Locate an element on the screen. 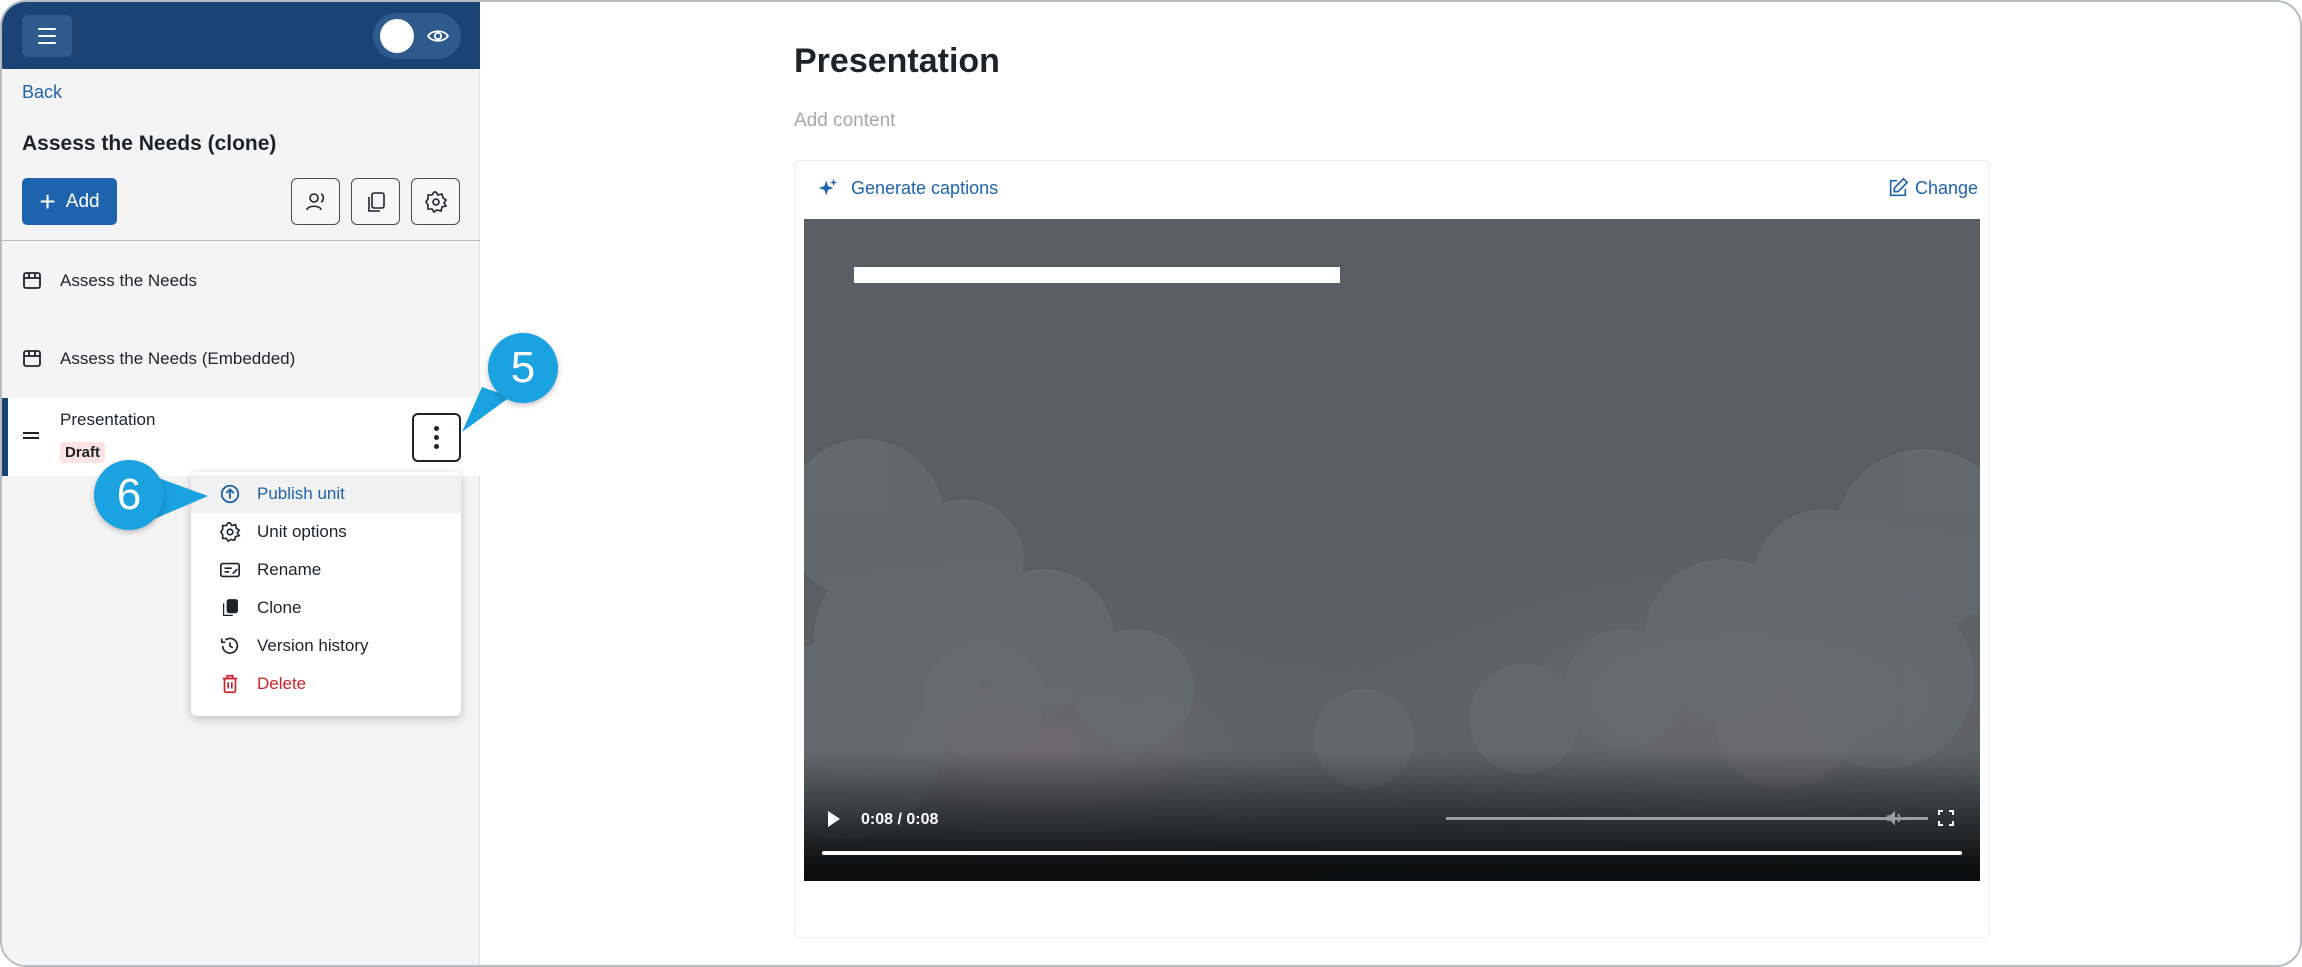 The image size is (2302, 967). menu-item-label: Delete is located at coordinates (282, 683).